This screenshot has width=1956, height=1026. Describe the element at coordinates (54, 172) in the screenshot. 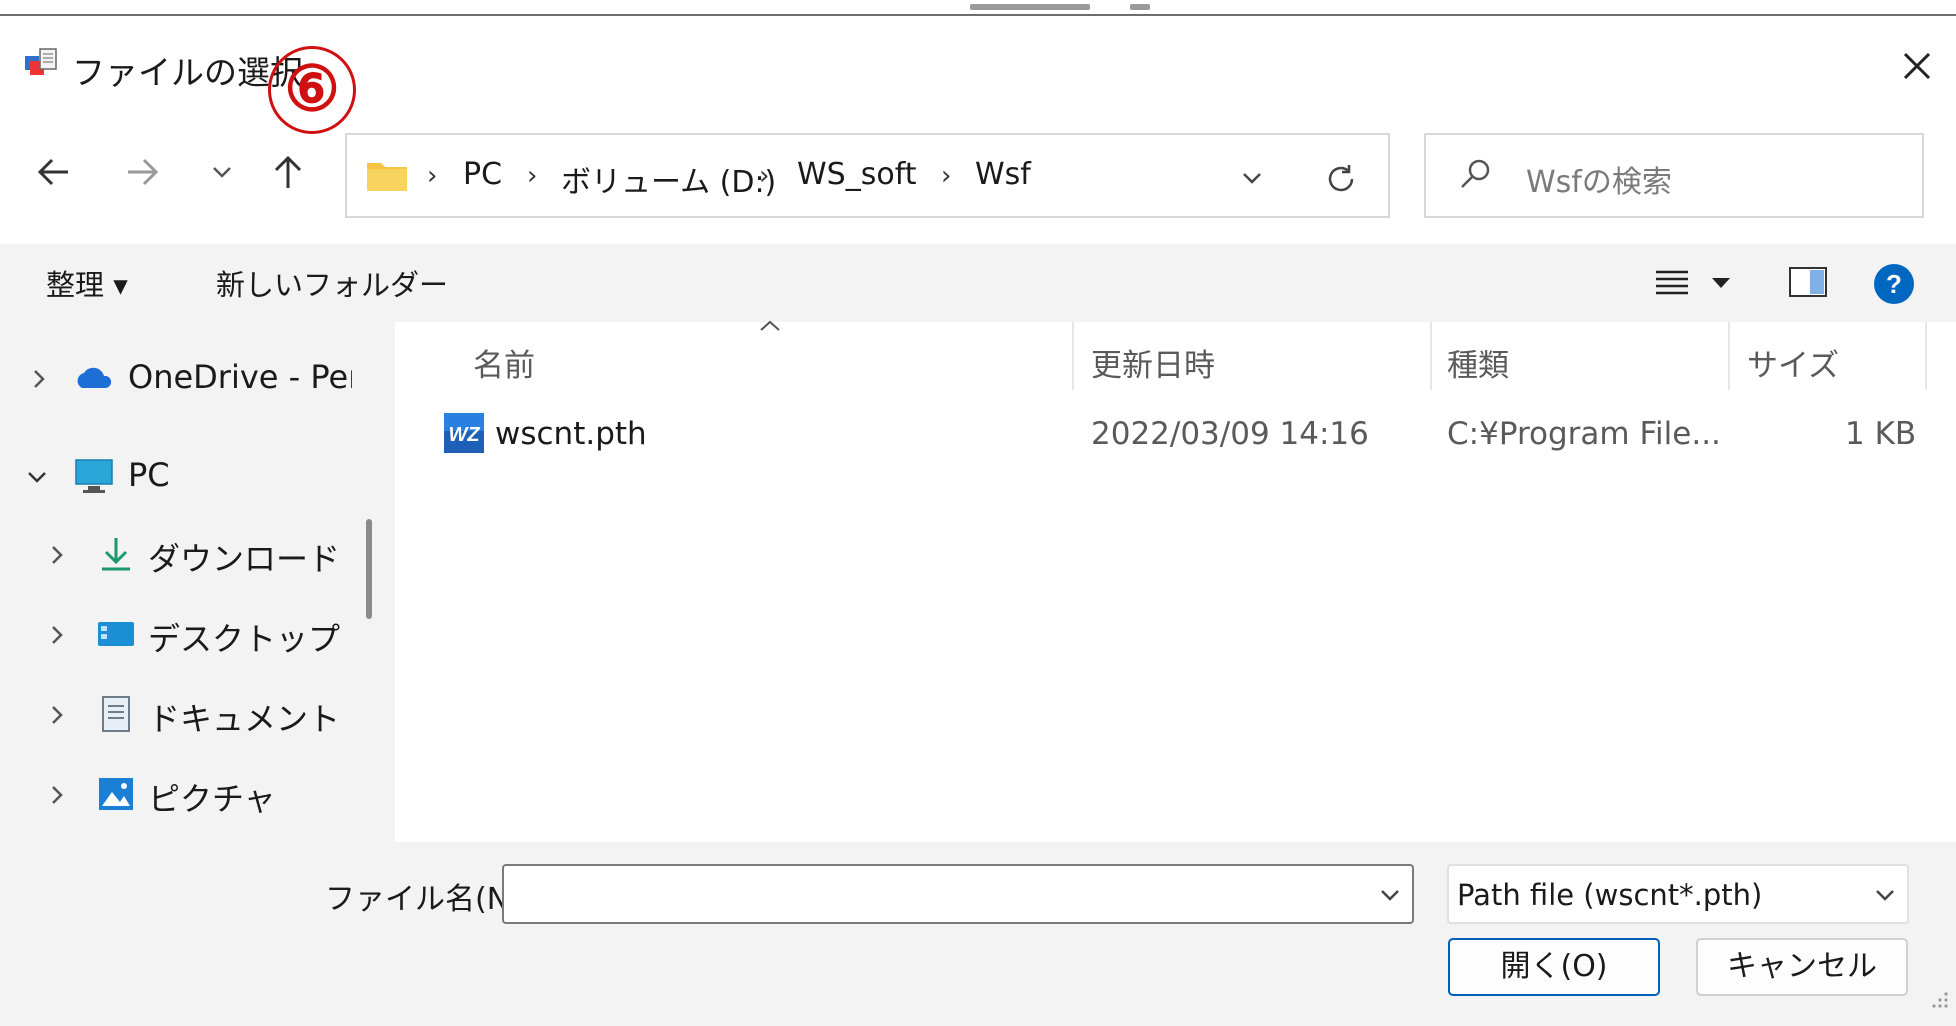

I see `back-arrow-icon` at that location.